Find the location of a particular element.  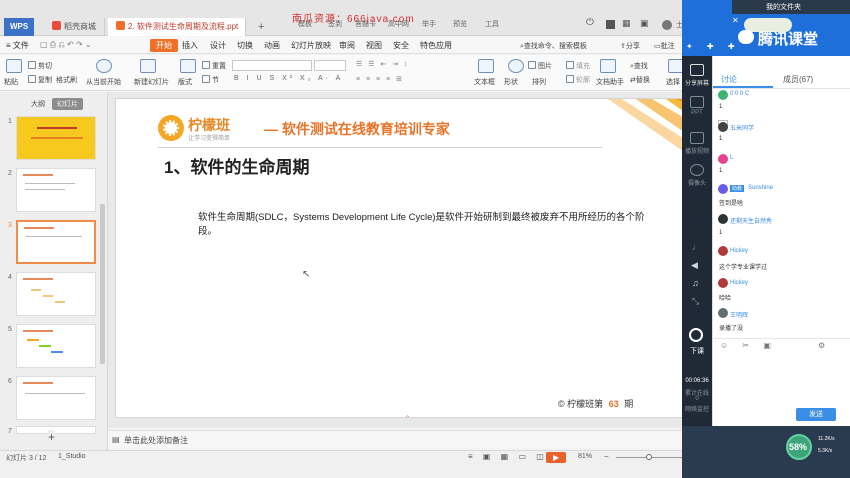

shape-icon is located at coordinates (516, 66).